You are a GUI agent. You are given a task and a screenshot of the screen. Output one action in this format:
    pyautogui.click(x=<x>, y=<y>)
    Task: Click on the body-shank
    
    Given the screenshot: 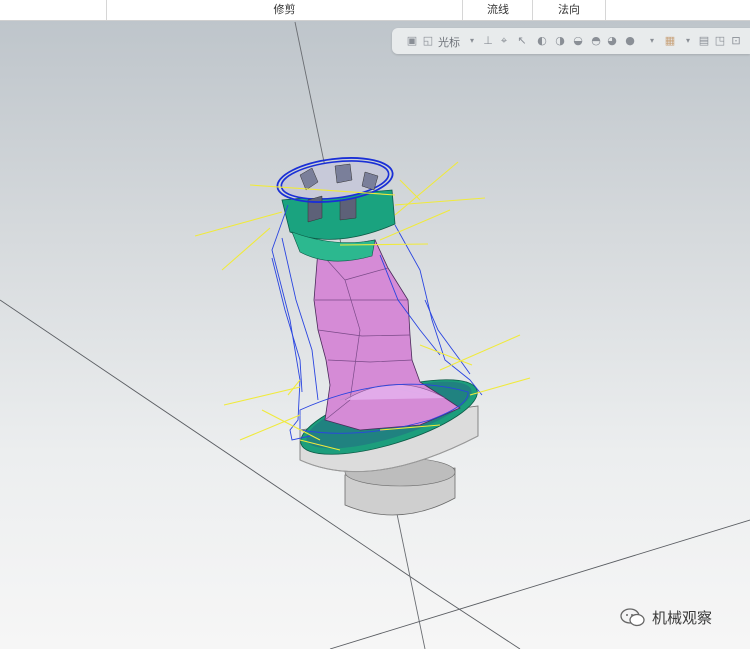 What is the action you would take?
    pyautogui.click(x=387, y=335)
    